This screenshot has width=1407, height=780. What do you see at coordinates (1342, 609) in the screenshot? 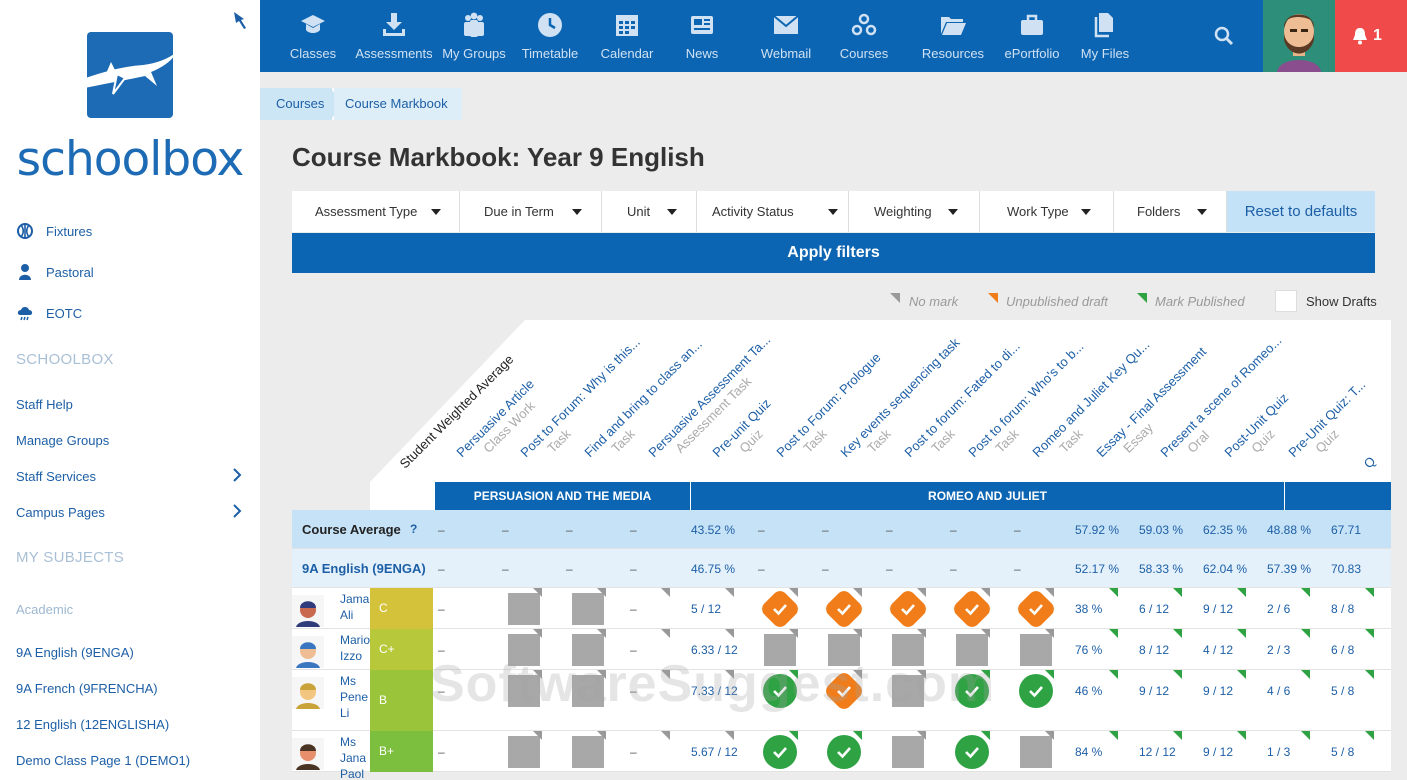
I see `cell-value: 8 / 8` at bounding box center [1342, 609].